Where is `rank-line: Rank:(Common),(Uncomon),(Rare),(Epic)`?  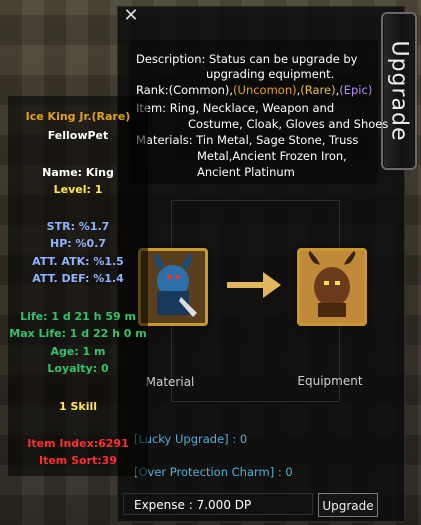
rank-line: Rank:(Common),(Uncomon),(Rare),(Epic) is located at coordinates (254, 91).